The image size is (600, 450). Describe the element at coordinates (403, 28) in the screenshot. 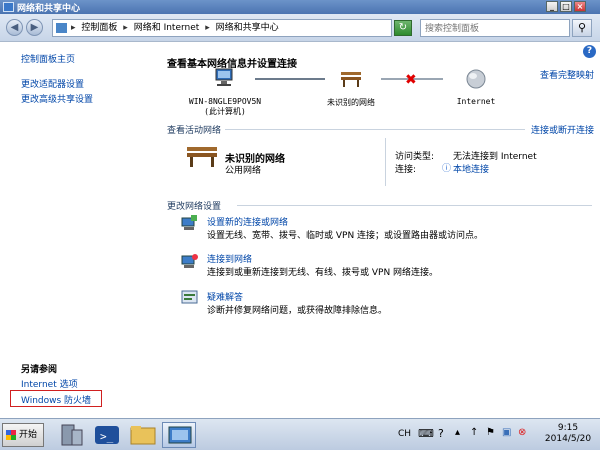

I see `refresh-button: ↻` at that location.